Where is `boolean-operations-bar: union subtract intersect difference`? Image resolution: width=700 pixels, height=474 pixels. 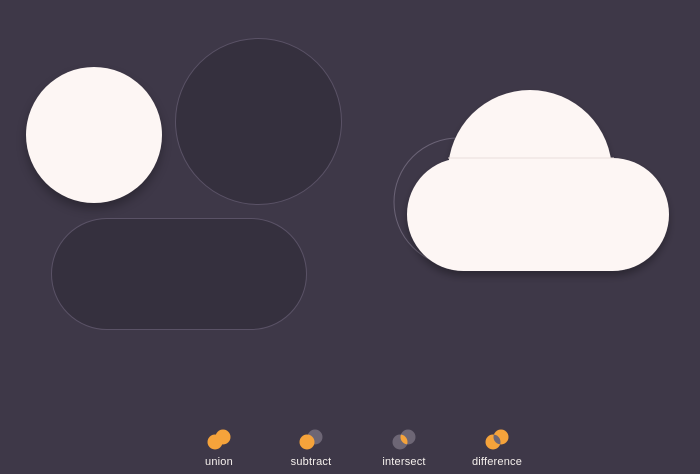
boolean-operations-bar: union subtract intersect difference is located at coordinates (350, 450).